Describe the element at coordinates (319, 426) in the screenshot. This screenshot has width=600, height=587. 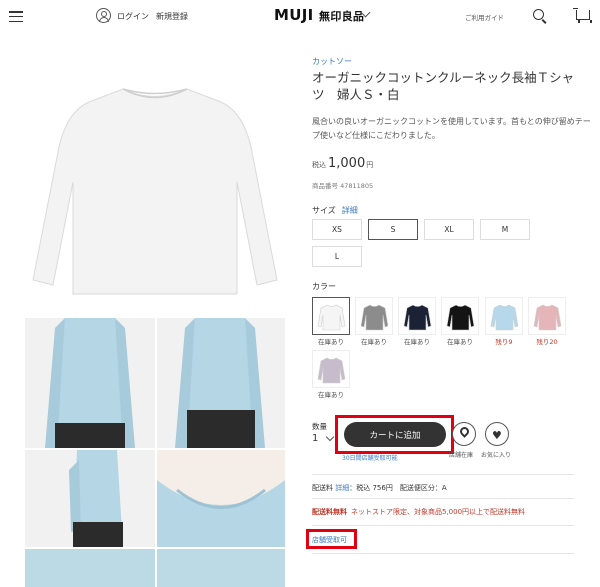
I see `quantity-label: 数量` at that location.